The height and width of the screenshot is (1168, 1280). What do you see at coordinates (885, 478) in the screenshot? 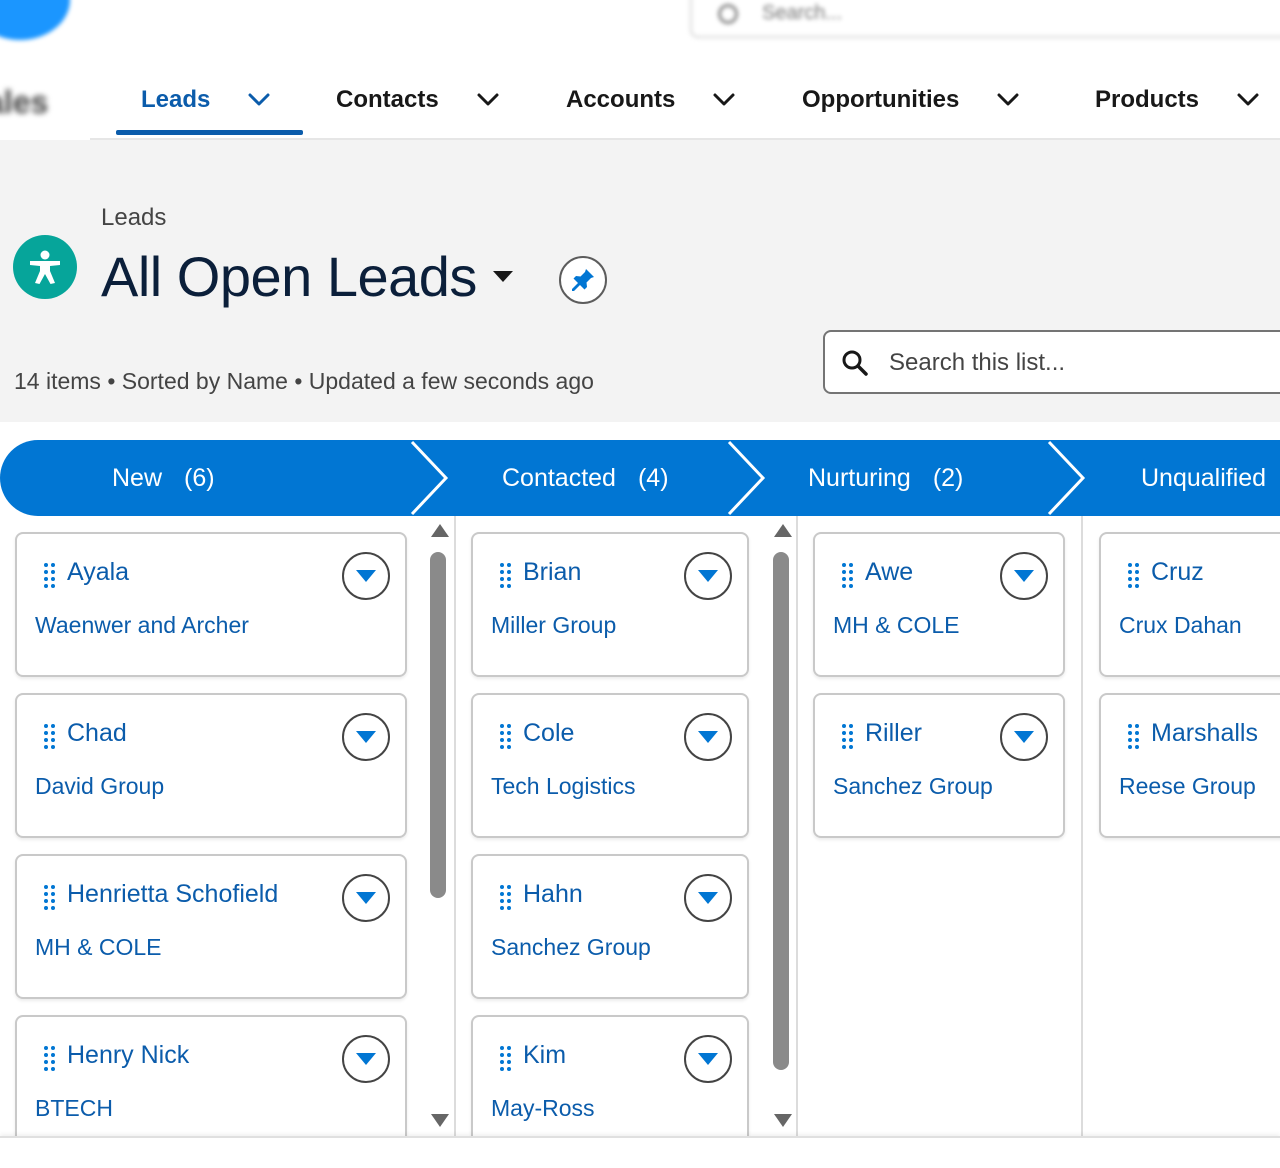
I see `stage-nurturing: Nurturing (2)` at bounding box center [885, 478].